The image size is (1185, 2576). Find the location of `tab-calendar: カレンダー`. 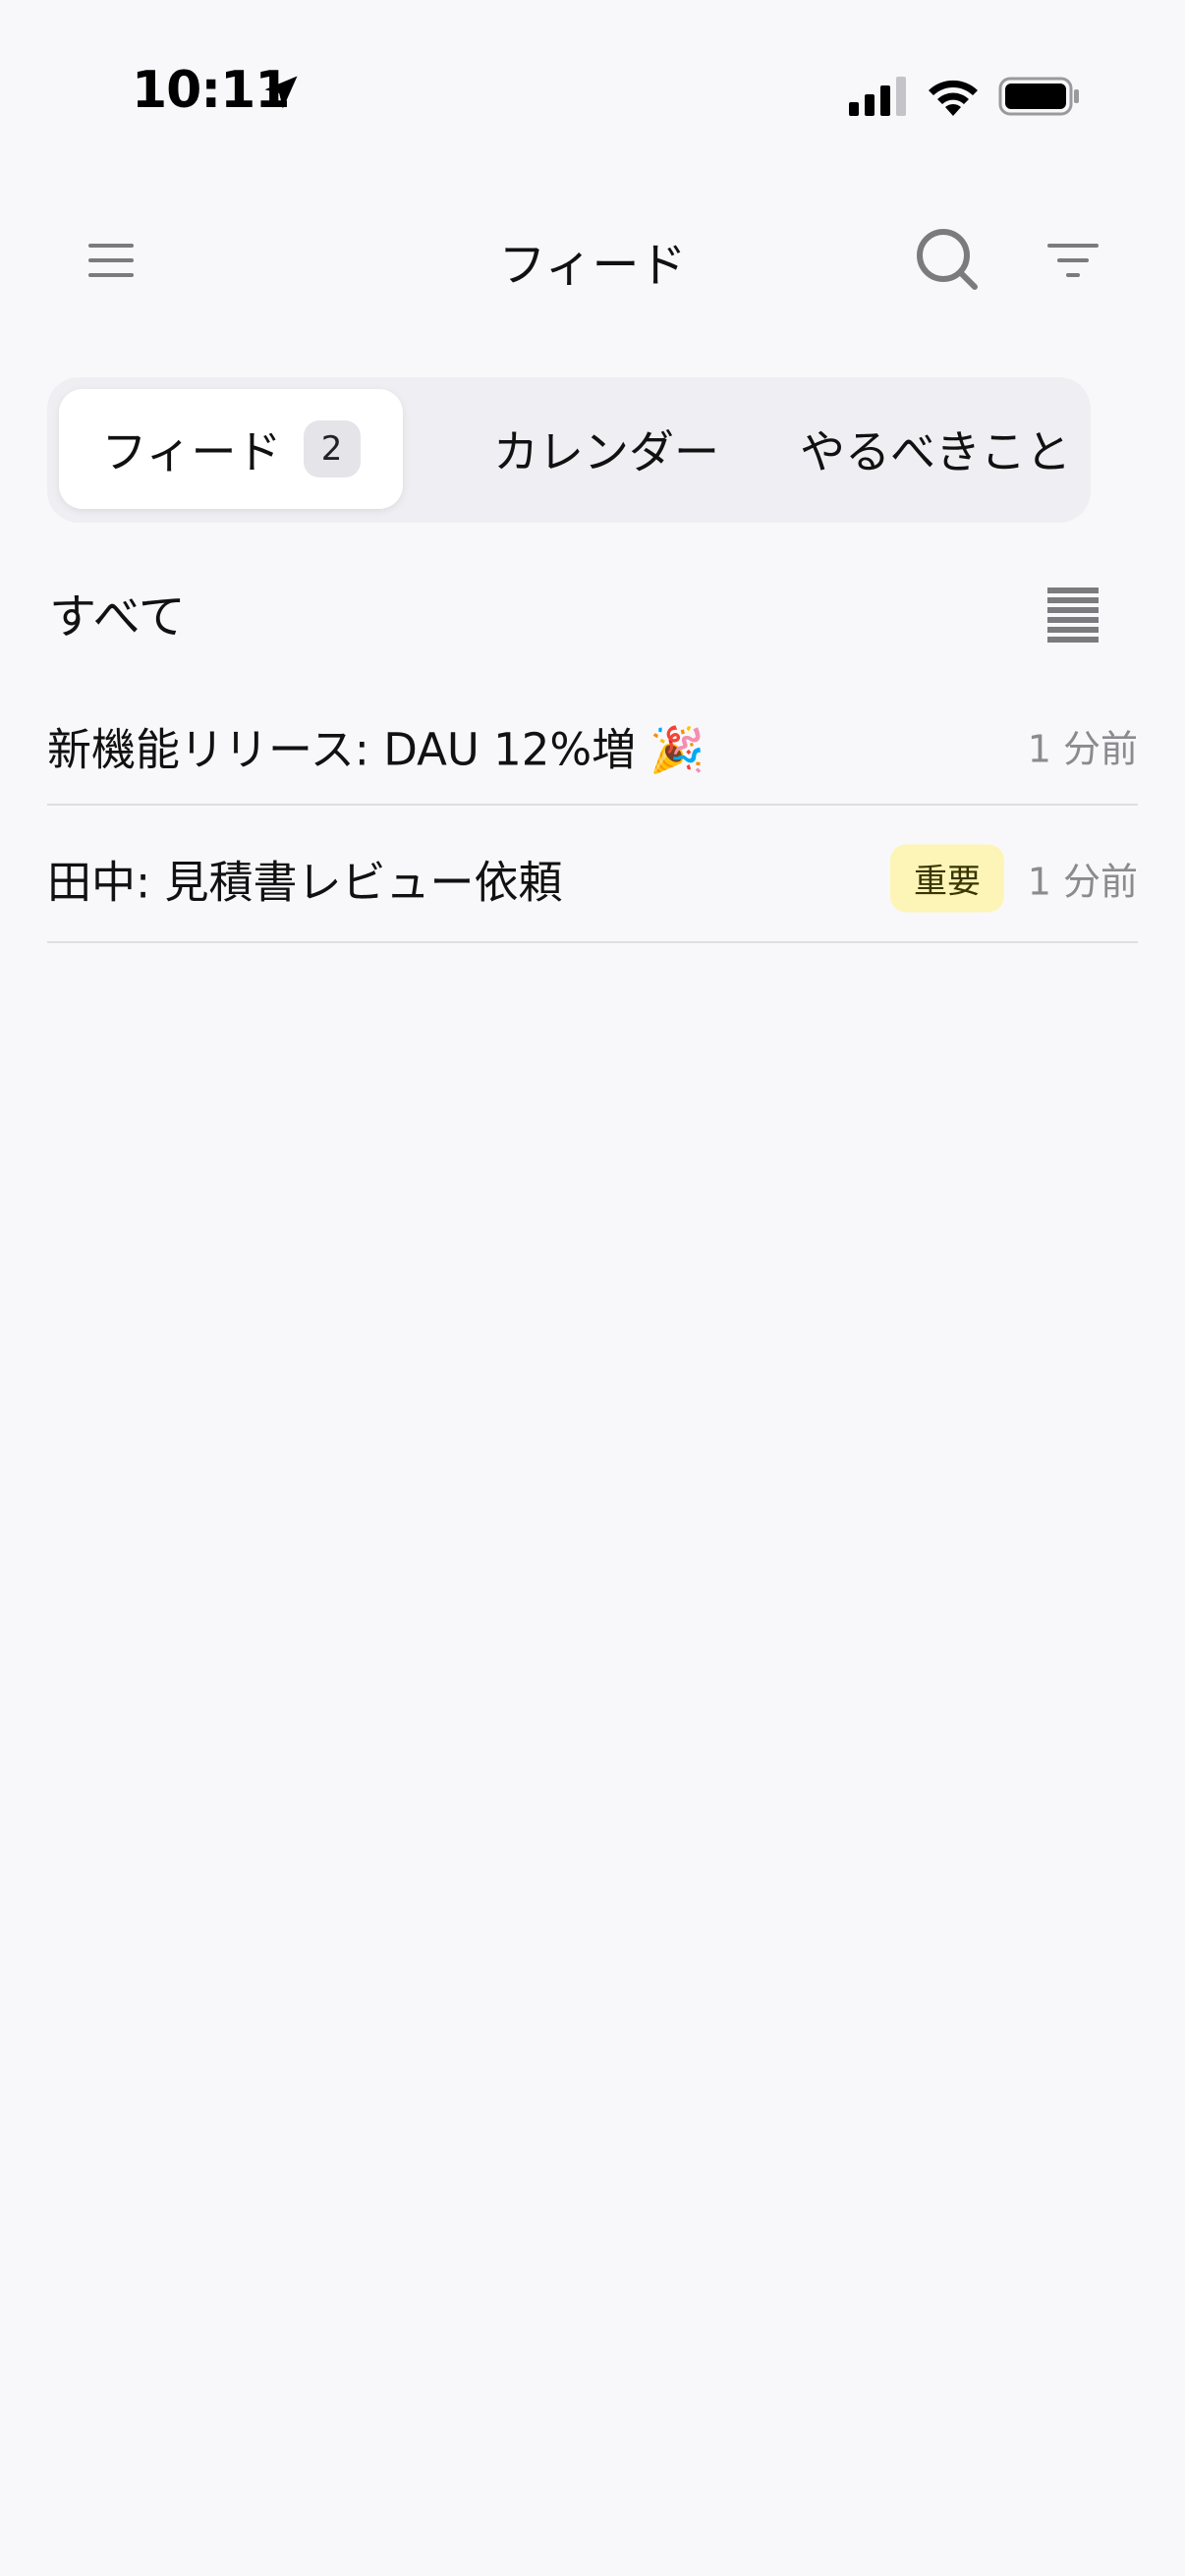

tab-calendar: カレンダー is located at coordinates (606, 449).